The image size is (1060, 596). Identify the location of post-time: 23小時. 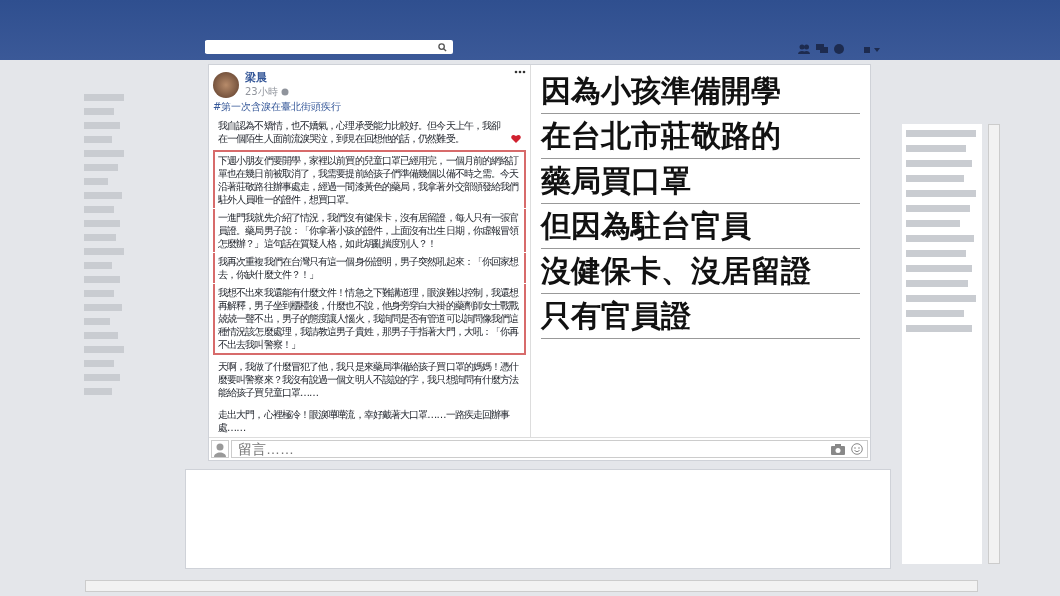
(261, 92).